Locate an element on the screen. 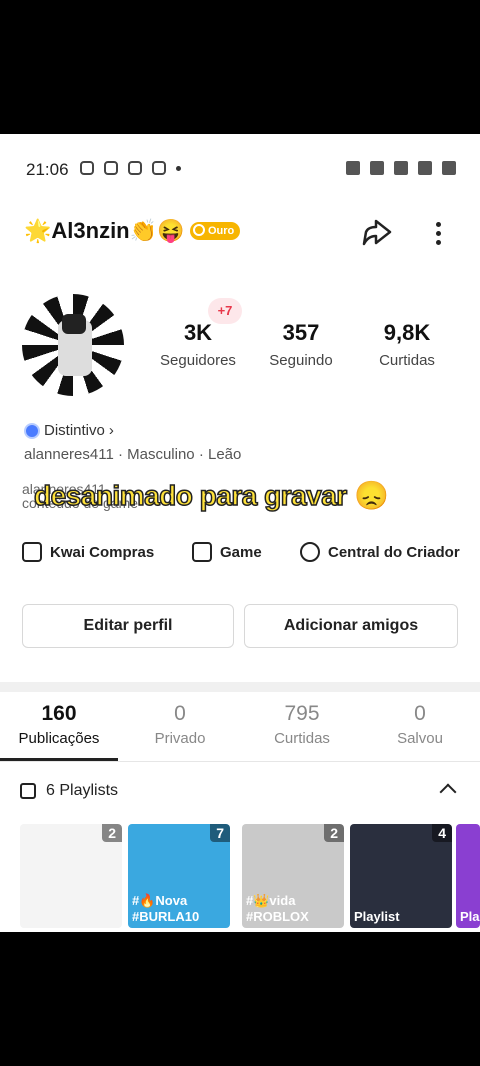 The width and height of the screenshot is (480, 1066). avatar is located at coordinates (73, 345).